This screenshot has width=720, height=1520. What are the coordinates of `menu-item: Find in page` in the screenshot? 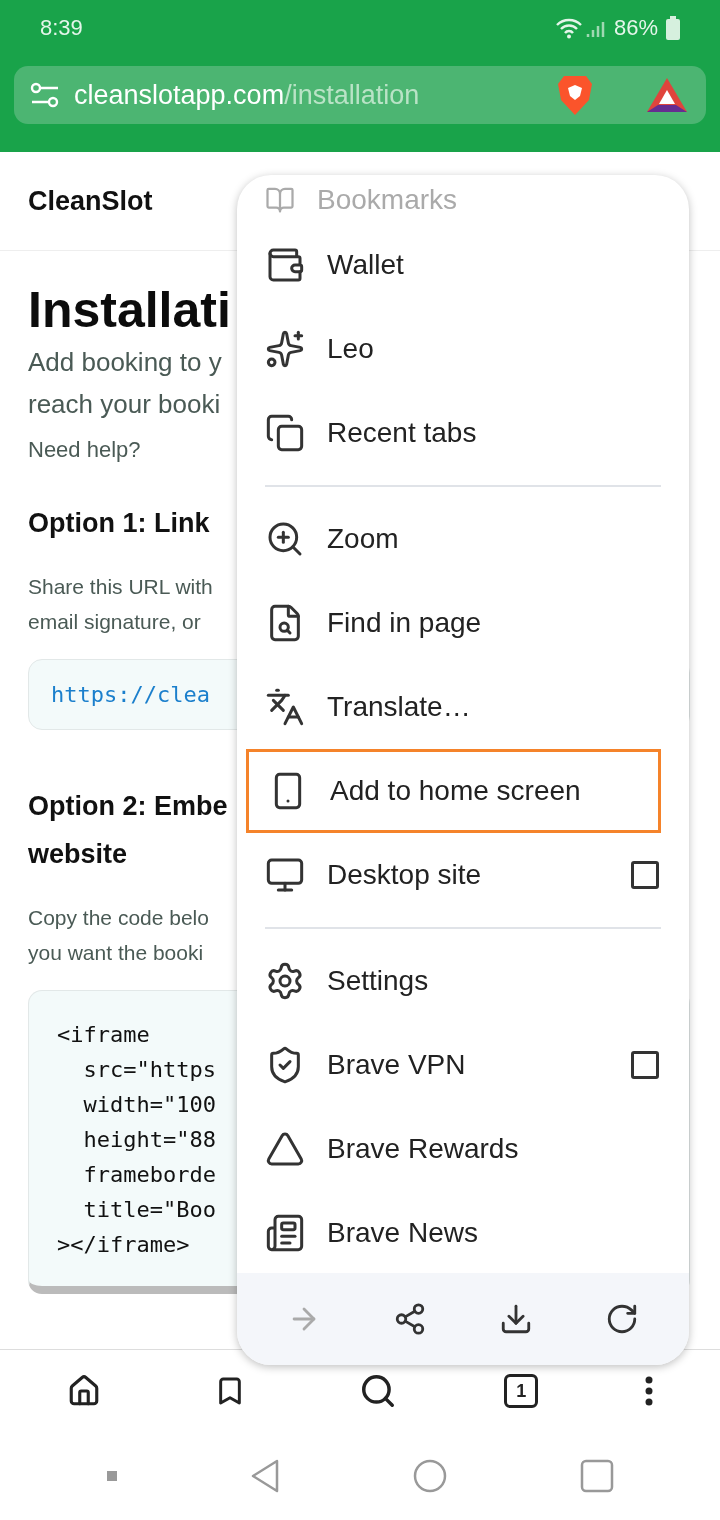 It's located at (463, 623).